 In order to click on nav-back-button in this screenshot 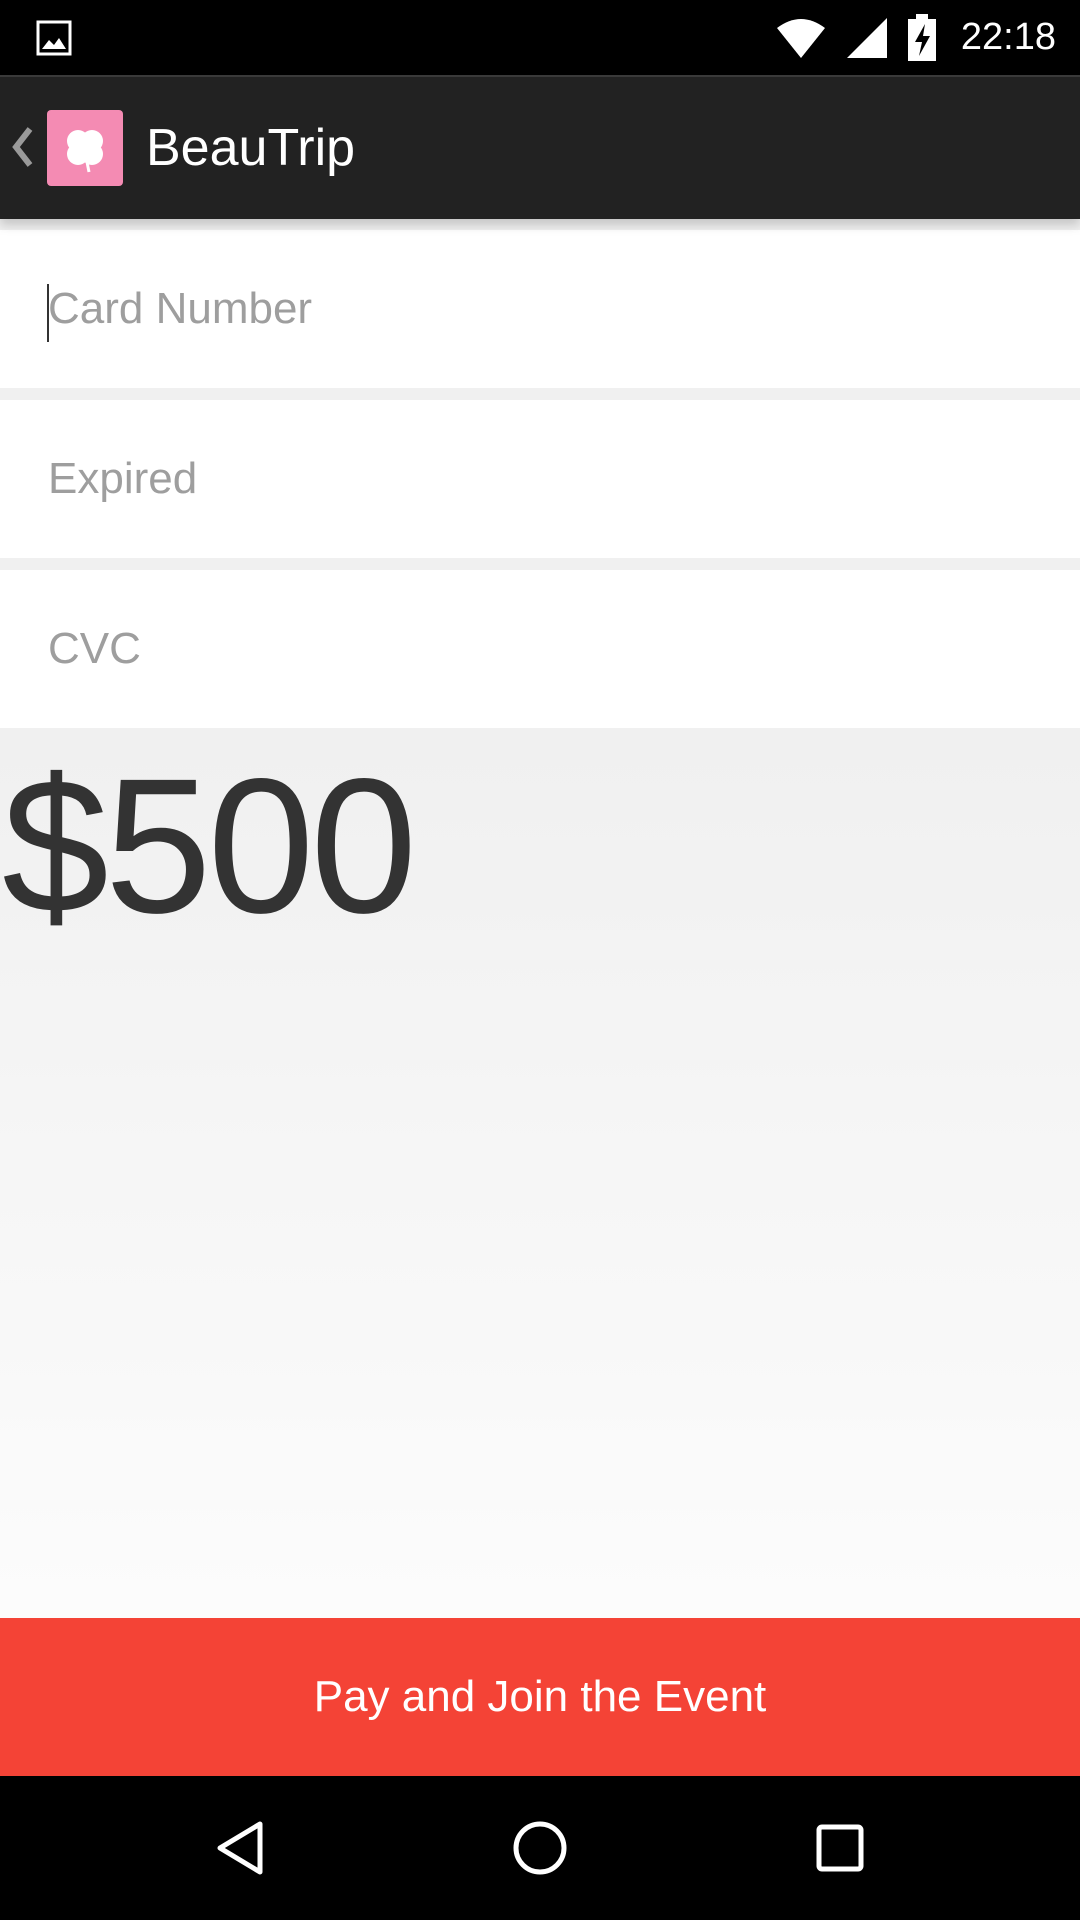, I will do `click(240, 1848)`.